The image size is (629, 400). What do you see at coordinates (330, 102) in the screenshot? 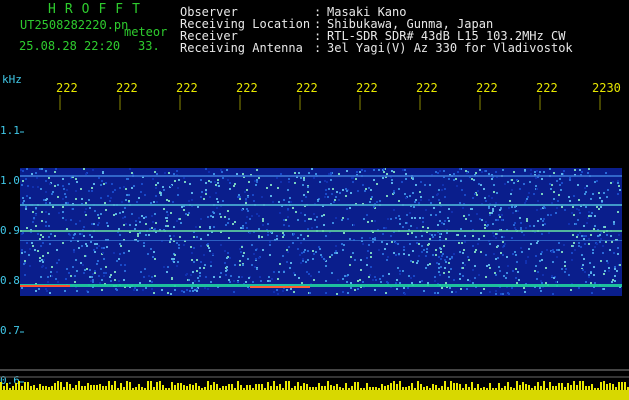
I see `time-grid` at bounding box center [330, 102].